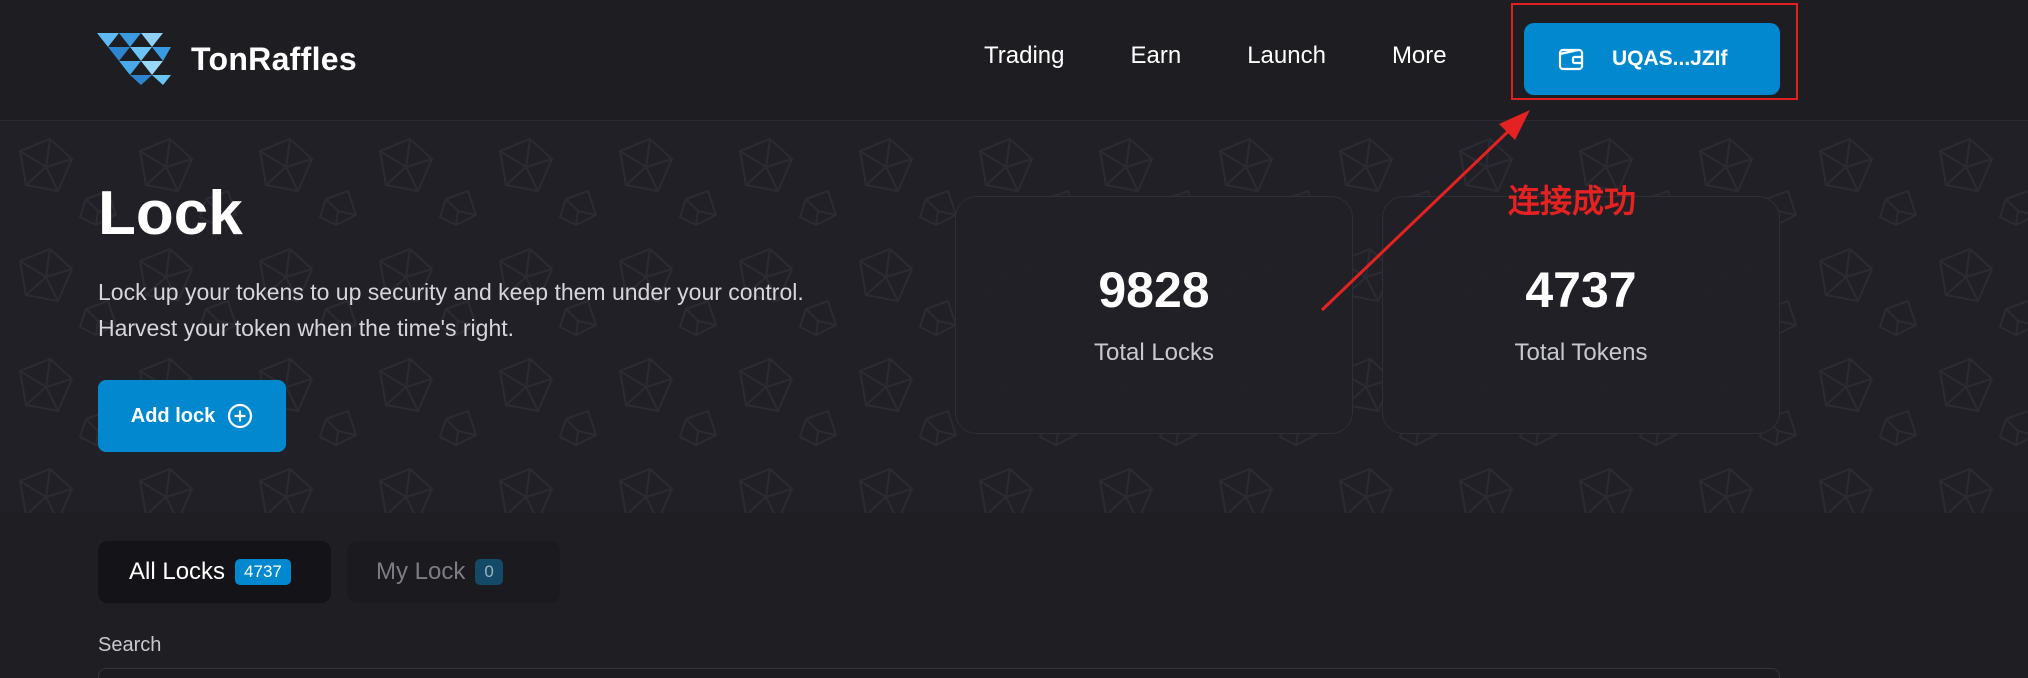 The height and width of the screenshot is (678, 2028). What do you see at coordinates (1155, 56) in the screenshot?
I see `nav-item-earn: Earn` at bounding box center [1155, 56].